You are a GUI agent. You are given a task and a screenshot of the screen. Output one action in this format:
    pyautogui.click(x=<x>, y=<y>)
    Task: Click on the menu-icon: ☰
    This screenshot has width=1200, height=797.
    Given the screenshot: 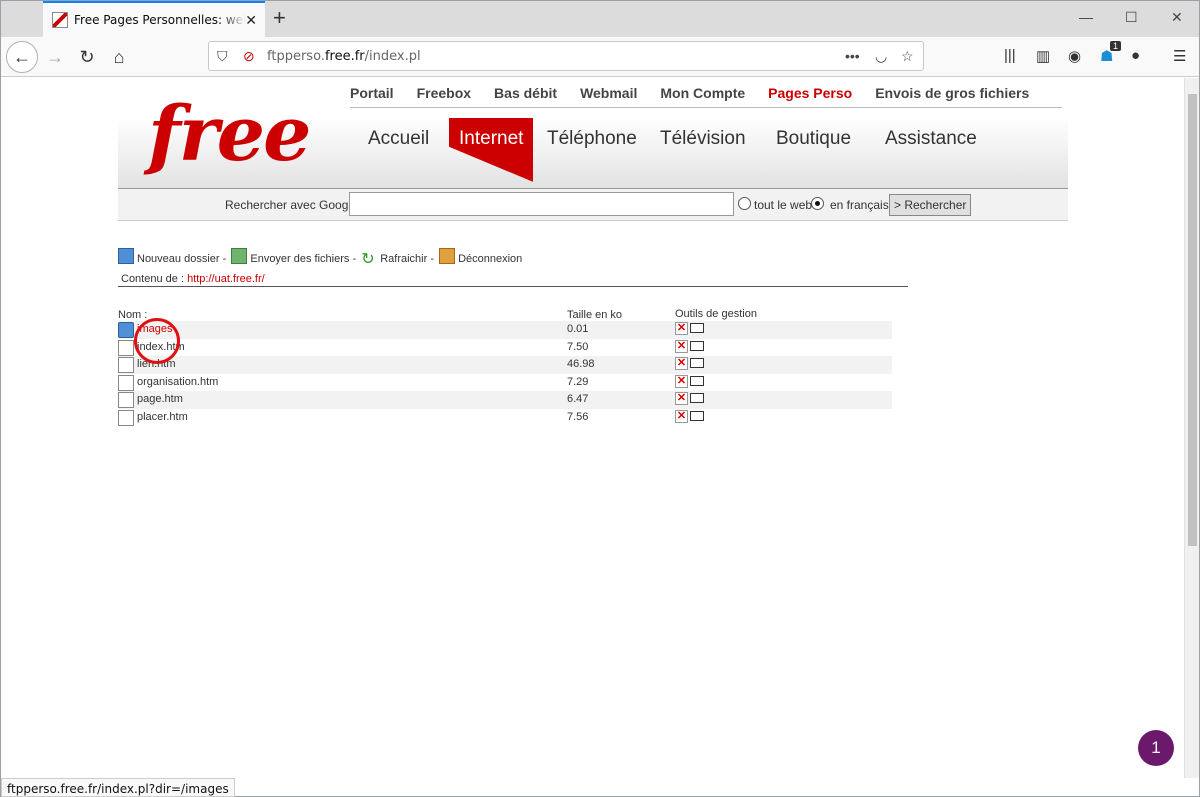 What is the action you would take?
    pyautogui.click(x=1179, y=56)
    